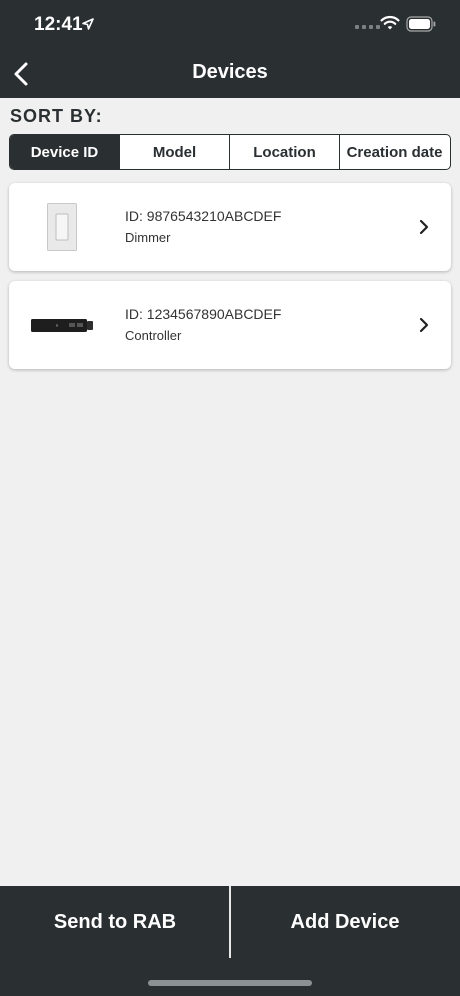  I want to click on device-card: ID: 1234567890ABCDEF Controller, so click(230, 325).